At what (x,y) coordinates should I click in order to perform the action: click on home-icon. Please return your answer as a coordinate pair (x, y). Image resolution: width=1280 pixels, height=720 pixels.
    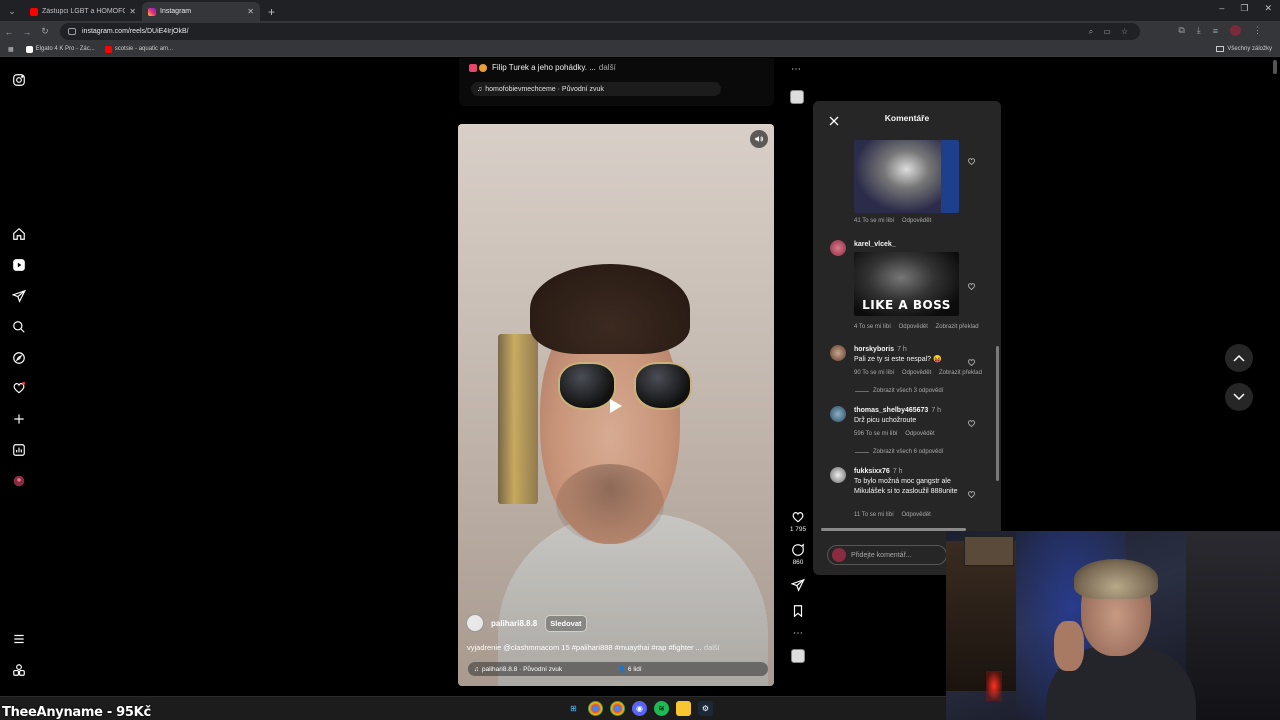
    Looking at the image, I should click on (19, 234).